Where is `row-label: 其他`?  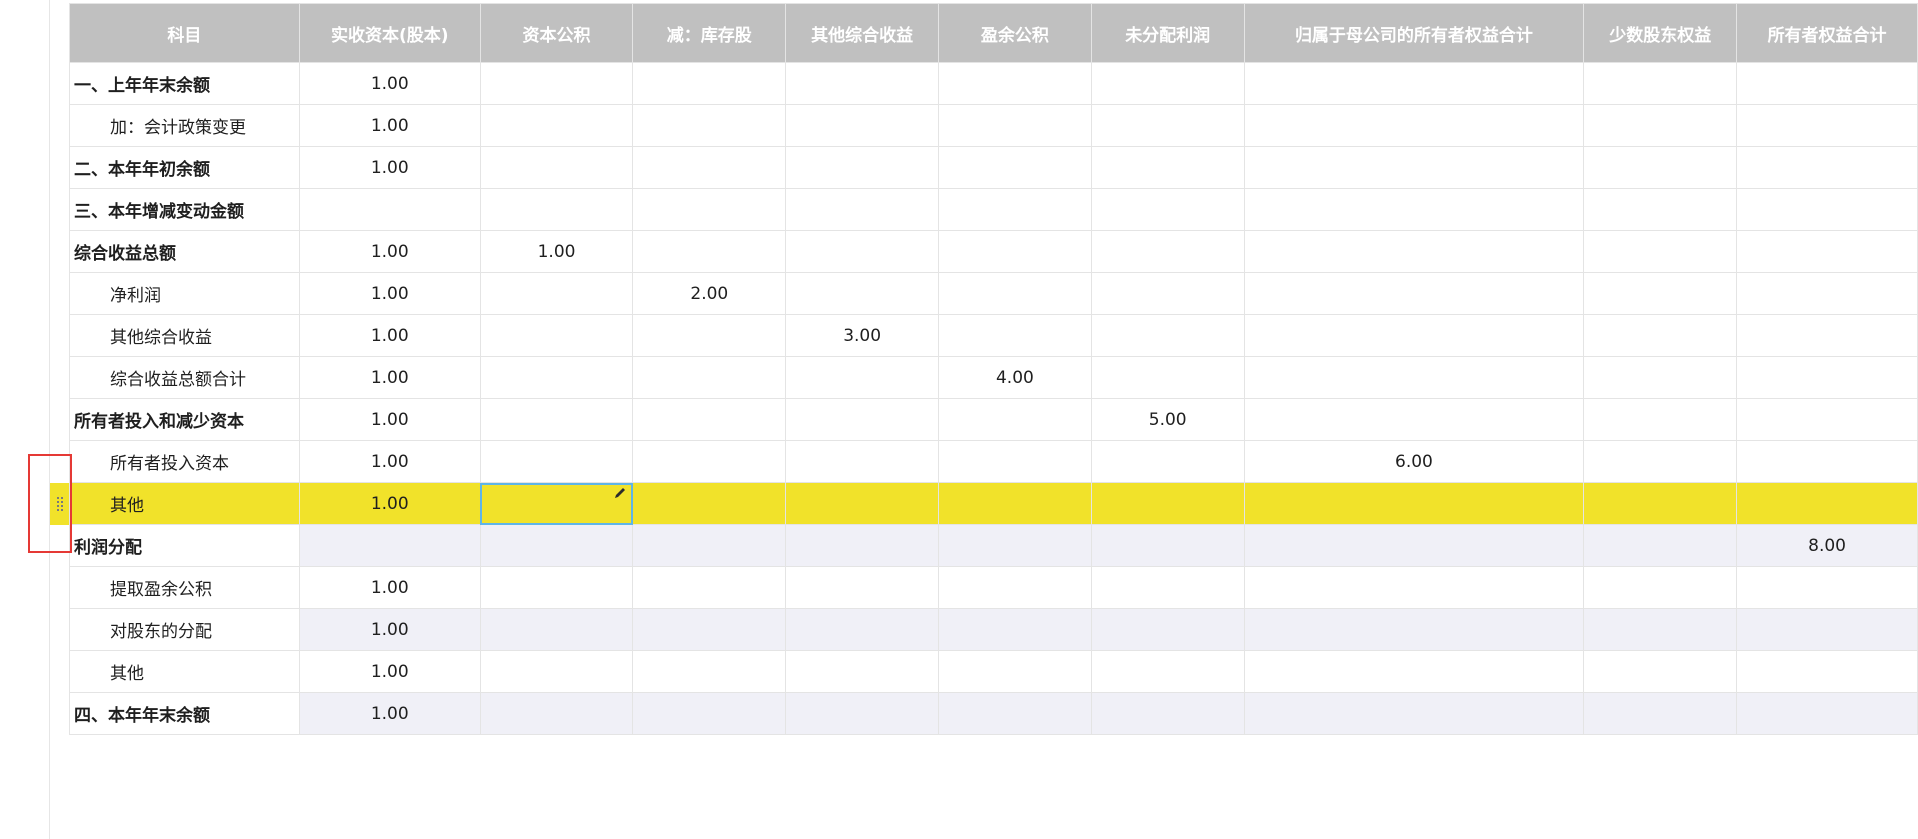 row-label: 其他 is located at coordinates (184, 671).